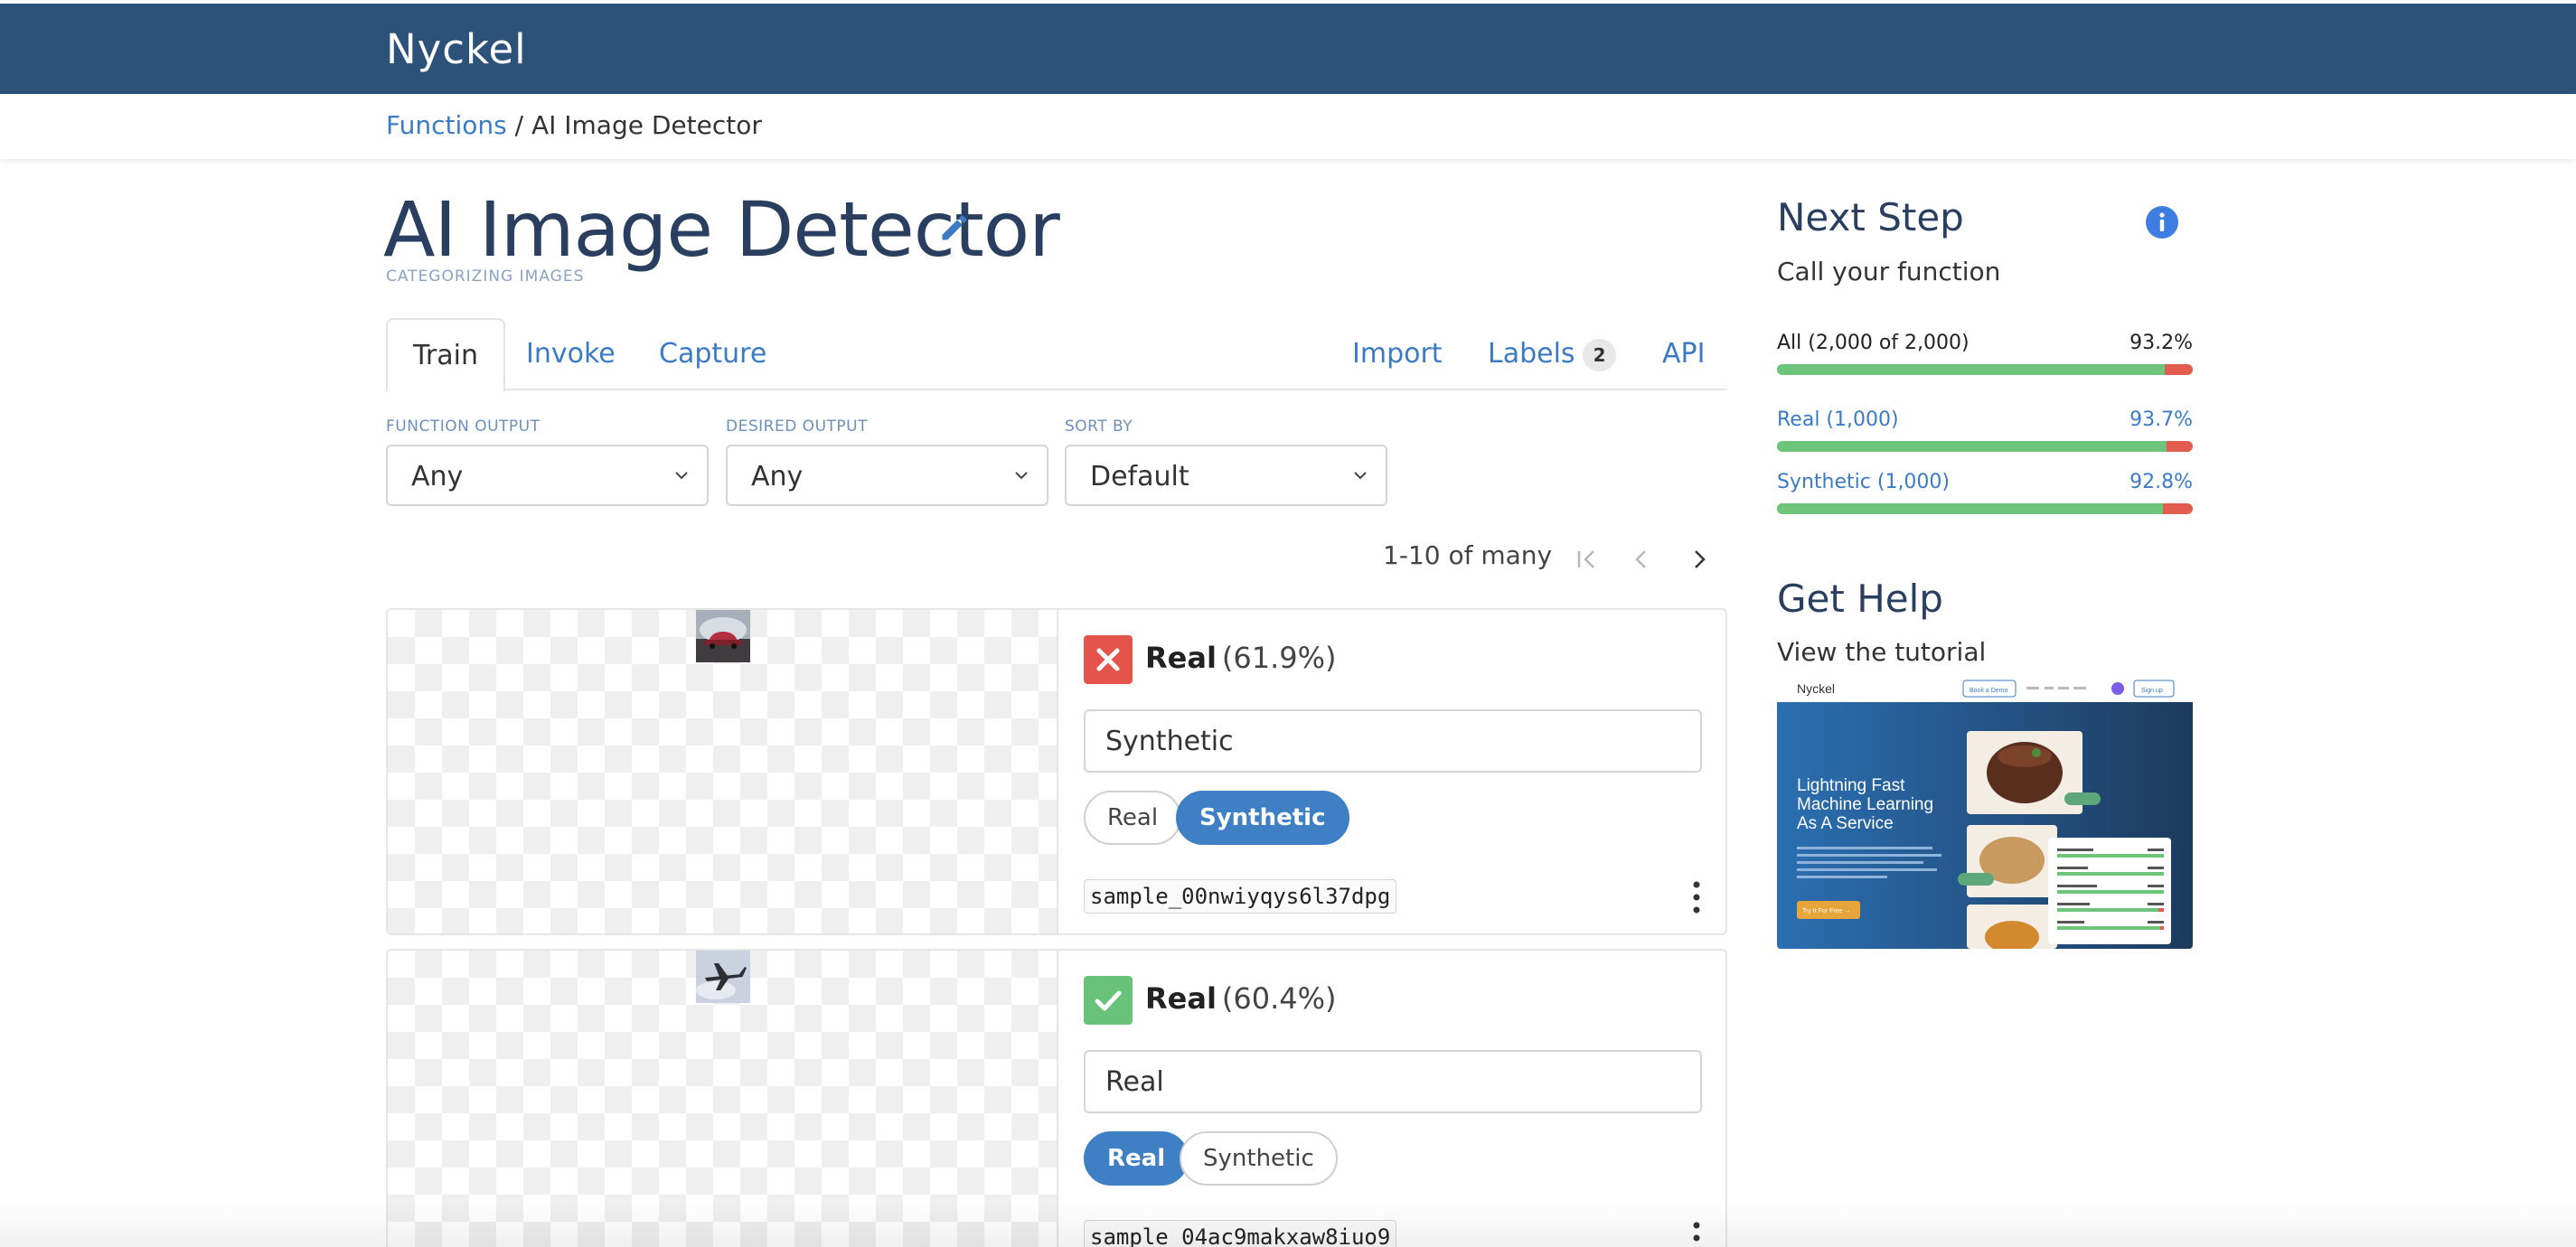 This screenshot has height=1247, width=2576. I want to click on sample-id: sample_00nwiyqys6l37dpg, so click(1241, 896).